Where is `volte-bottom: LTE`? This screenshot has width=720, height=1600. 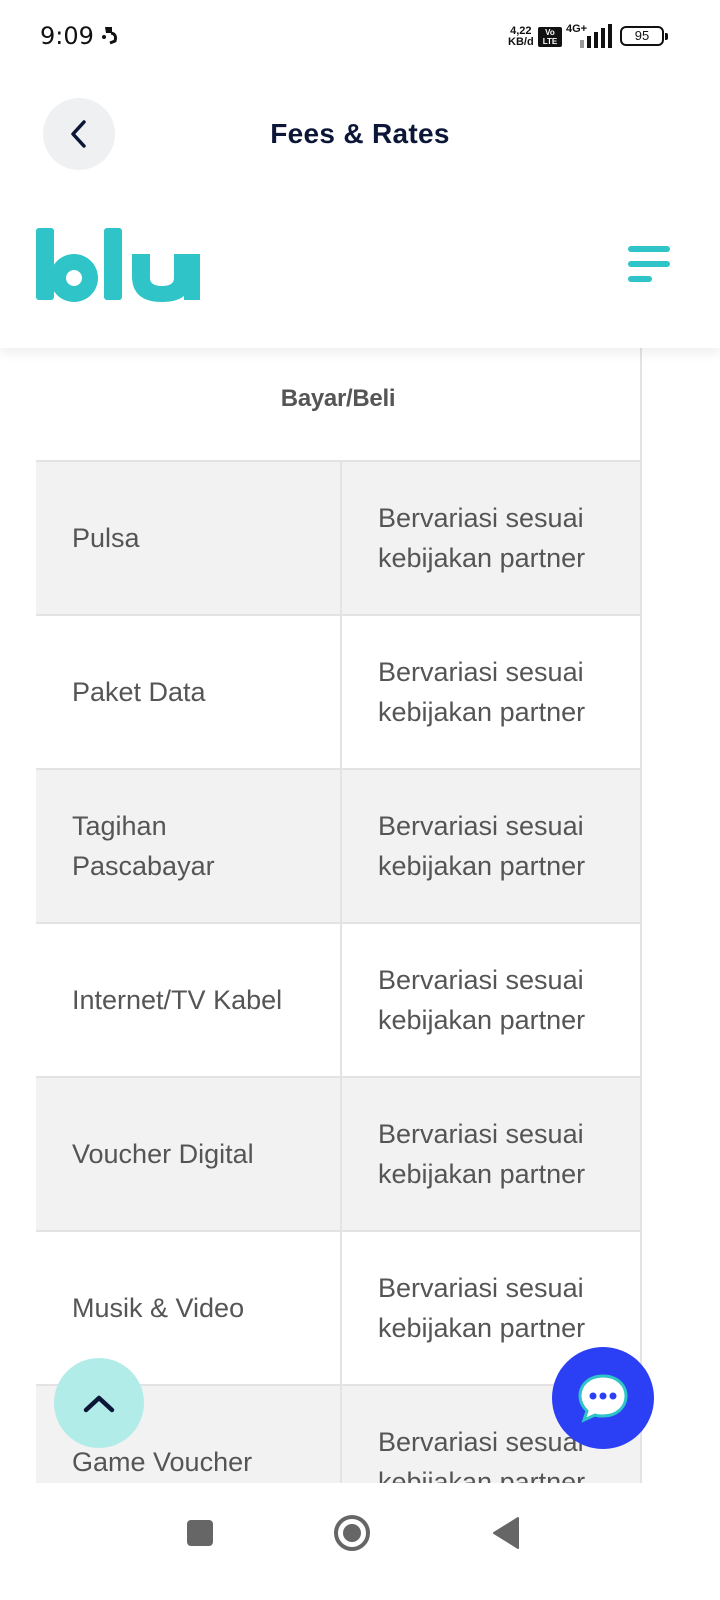 volte-bottom: LTE is located at coordinates (550, 41).